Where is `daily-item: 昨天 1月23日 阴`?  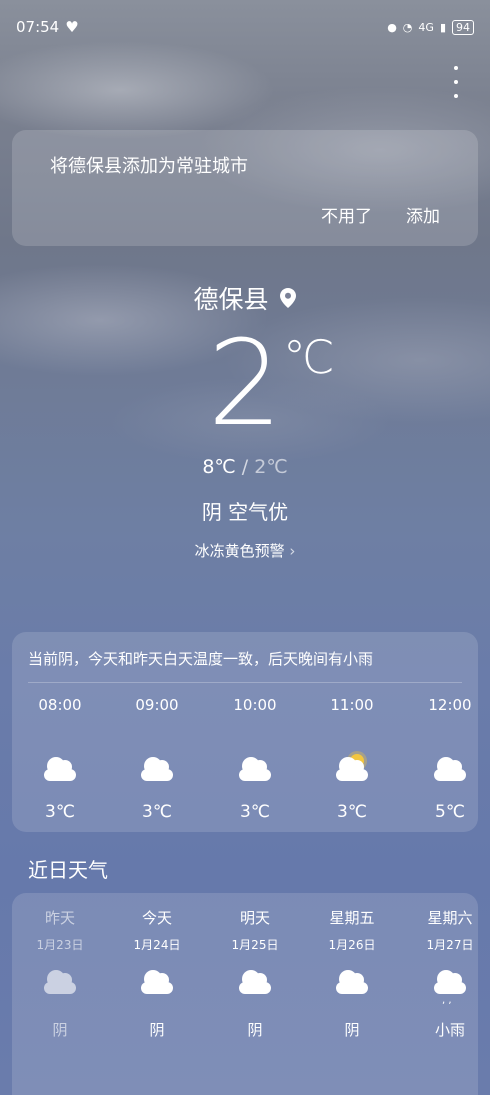 daily-item: 昨天 1月23日 阴 is located at coordinates (60, 973).